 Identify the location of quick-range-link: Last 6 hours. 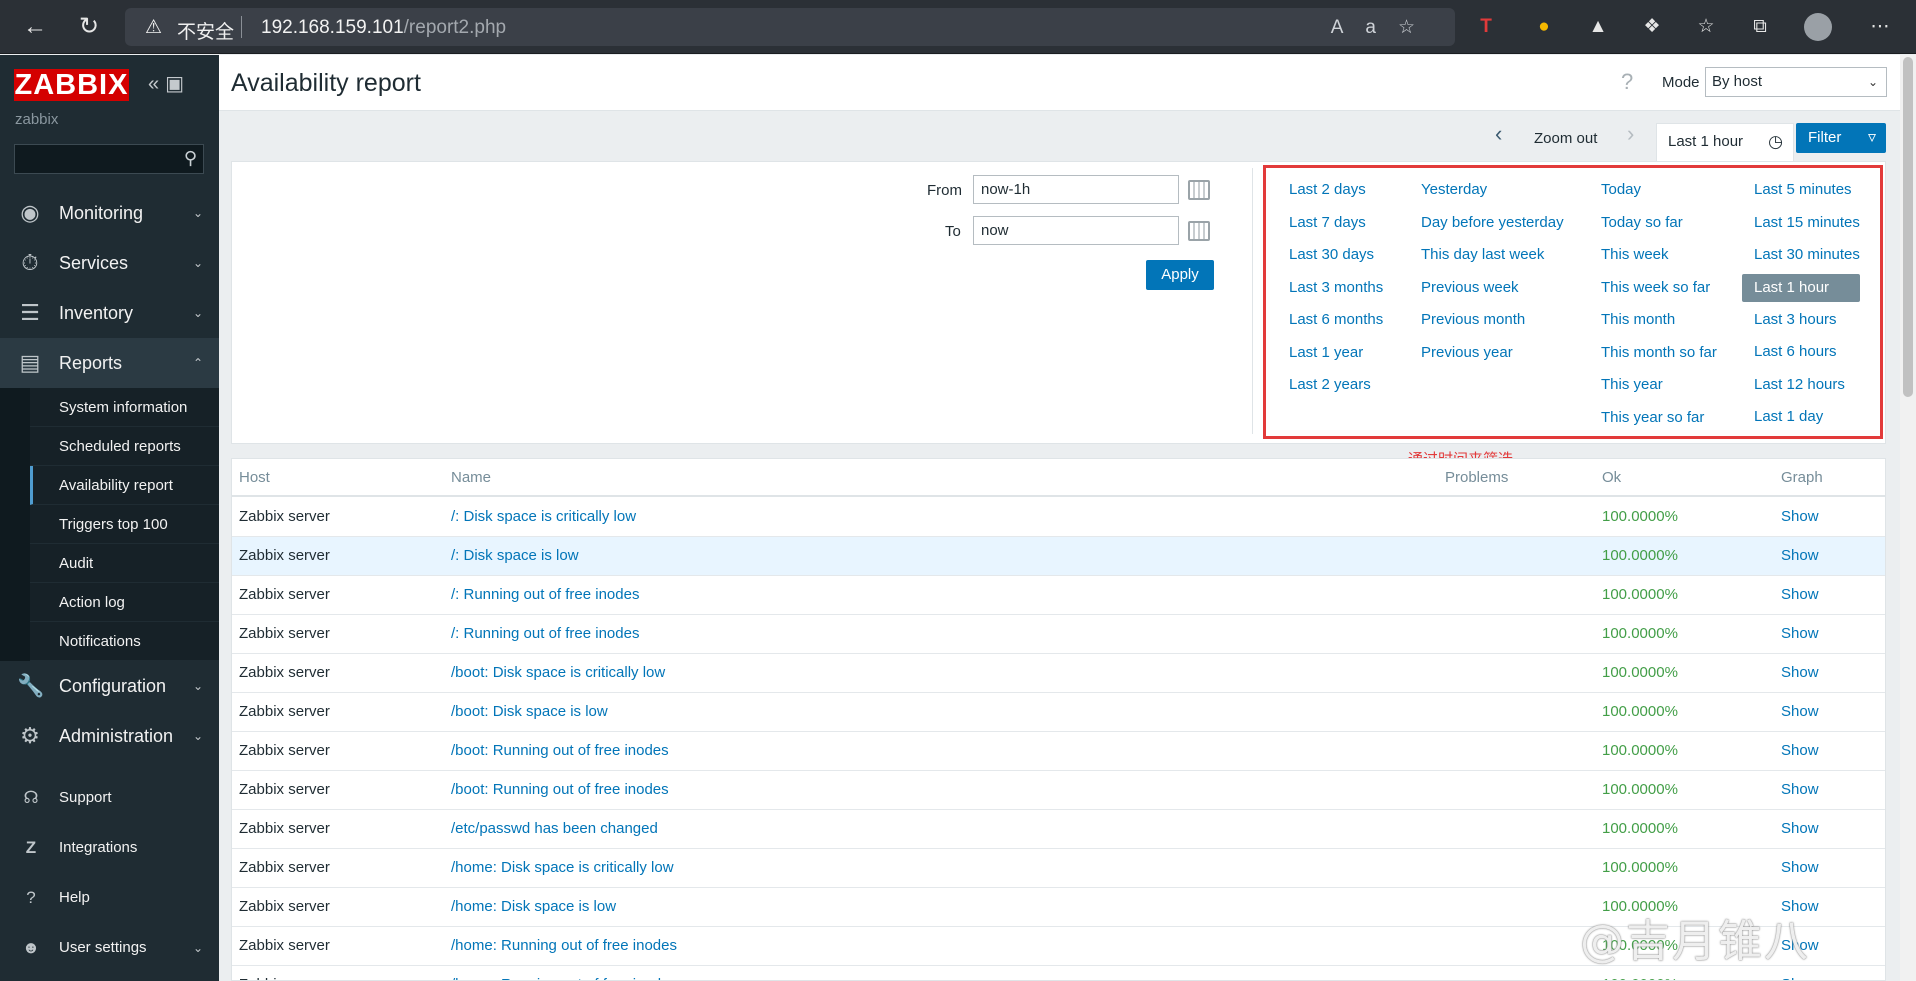
(1807, 357).